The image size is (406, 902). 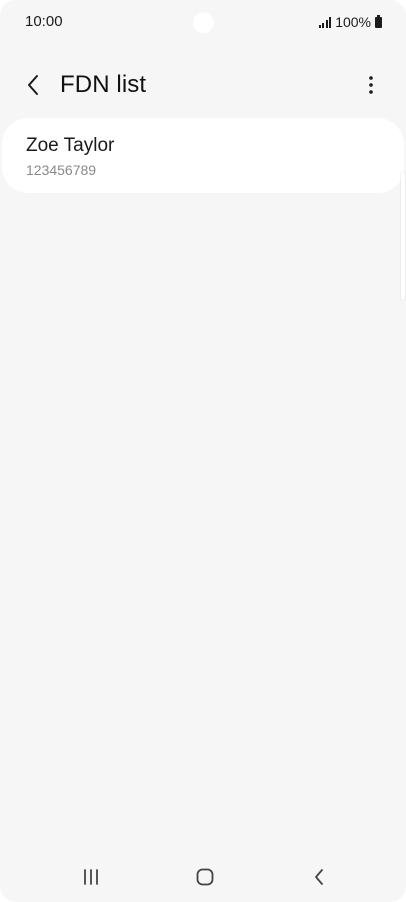 I want to click on back-icon, so click(x=319, y=877).